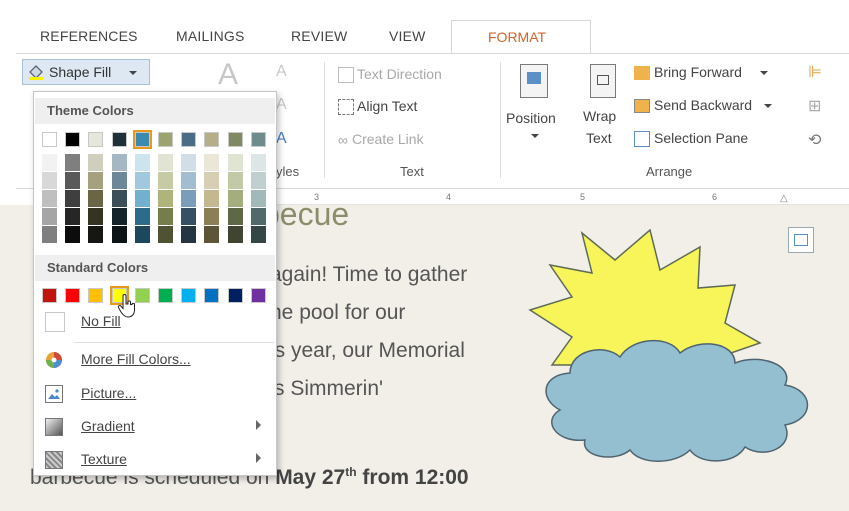 The width and height of the screenshot is (849, 511). Describe the element at coordinates (281, 139) in the screenshot. I see `text-effects-icon: A` at that location.